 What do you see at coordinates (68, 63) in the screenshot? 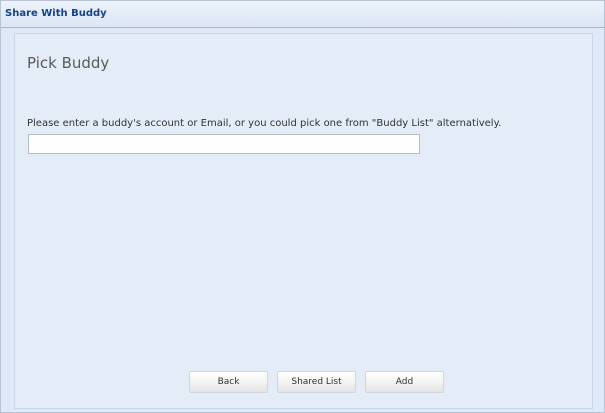
I see `page-title: Pick Buddy` at bounding box center [68, 63].